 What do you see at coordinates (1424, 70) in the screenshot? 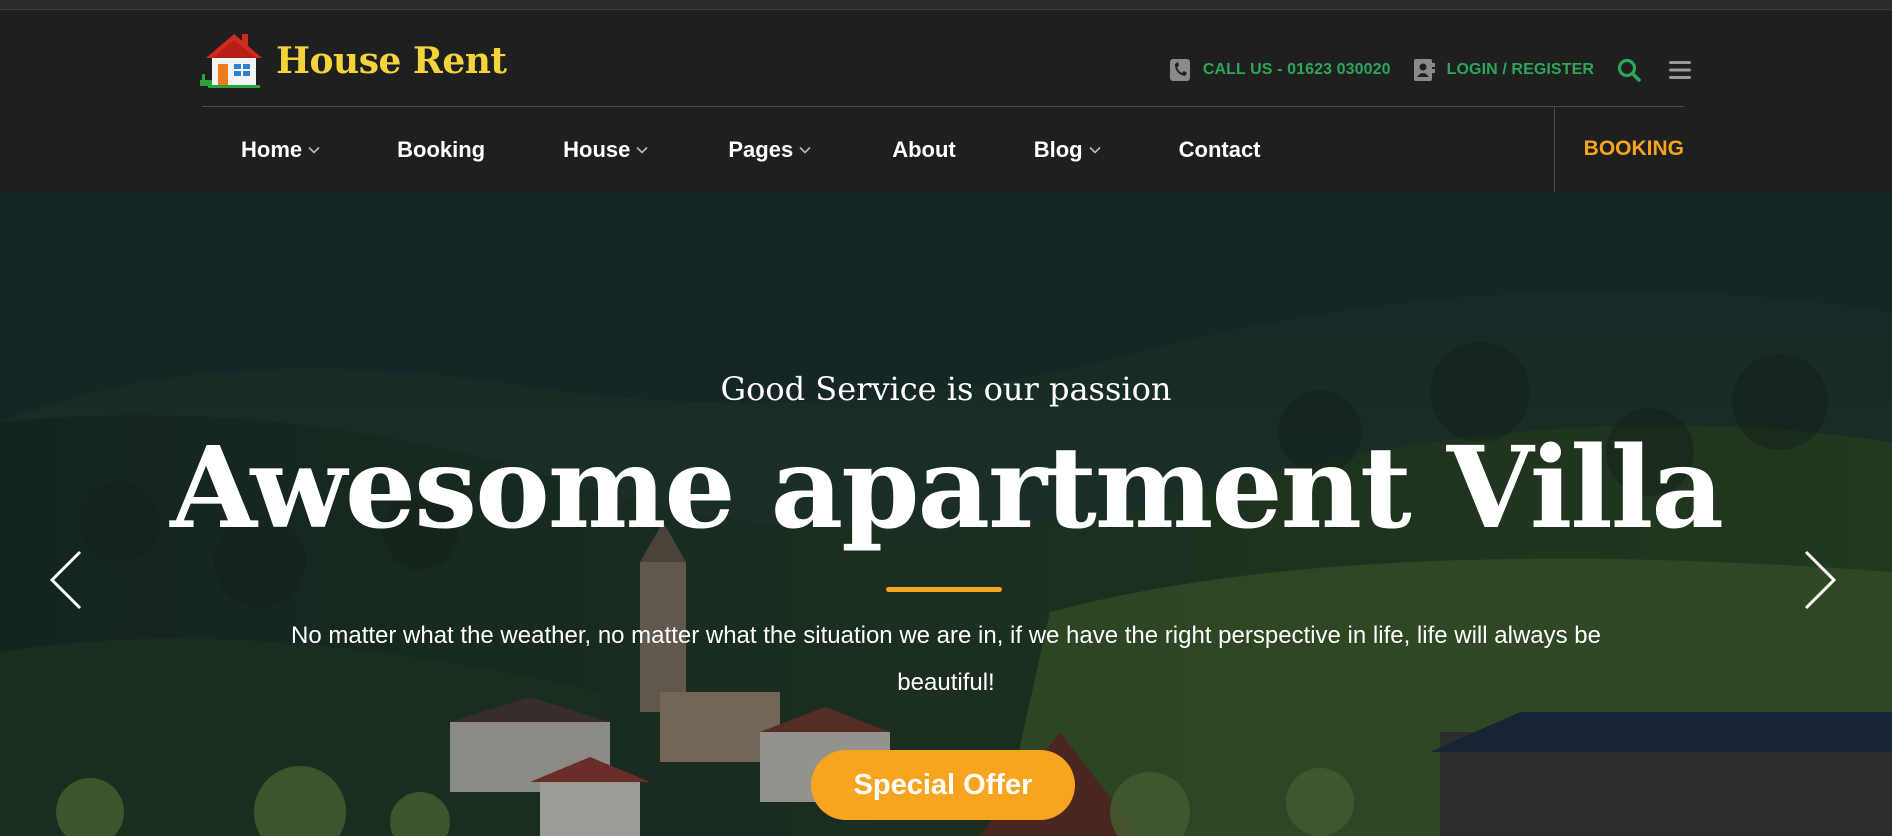
I see `contact-book-icon` at bounding box center [1424, 70].